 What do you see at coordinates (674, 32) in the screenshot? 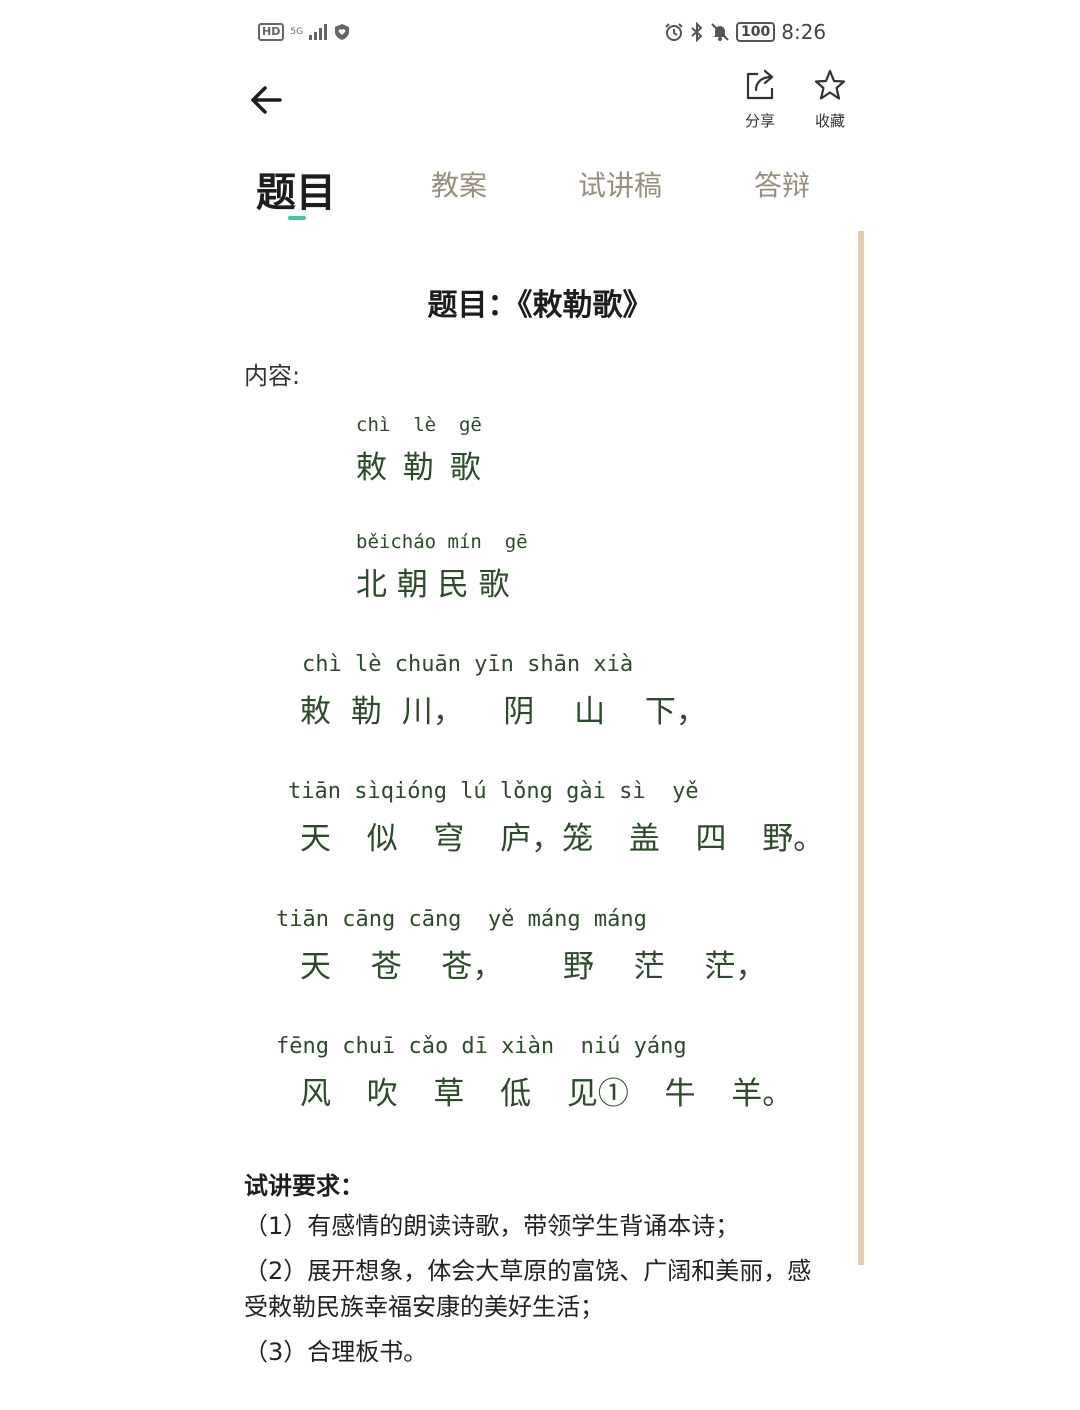
I see `alarm-icon` at bounding box center [674, 32].